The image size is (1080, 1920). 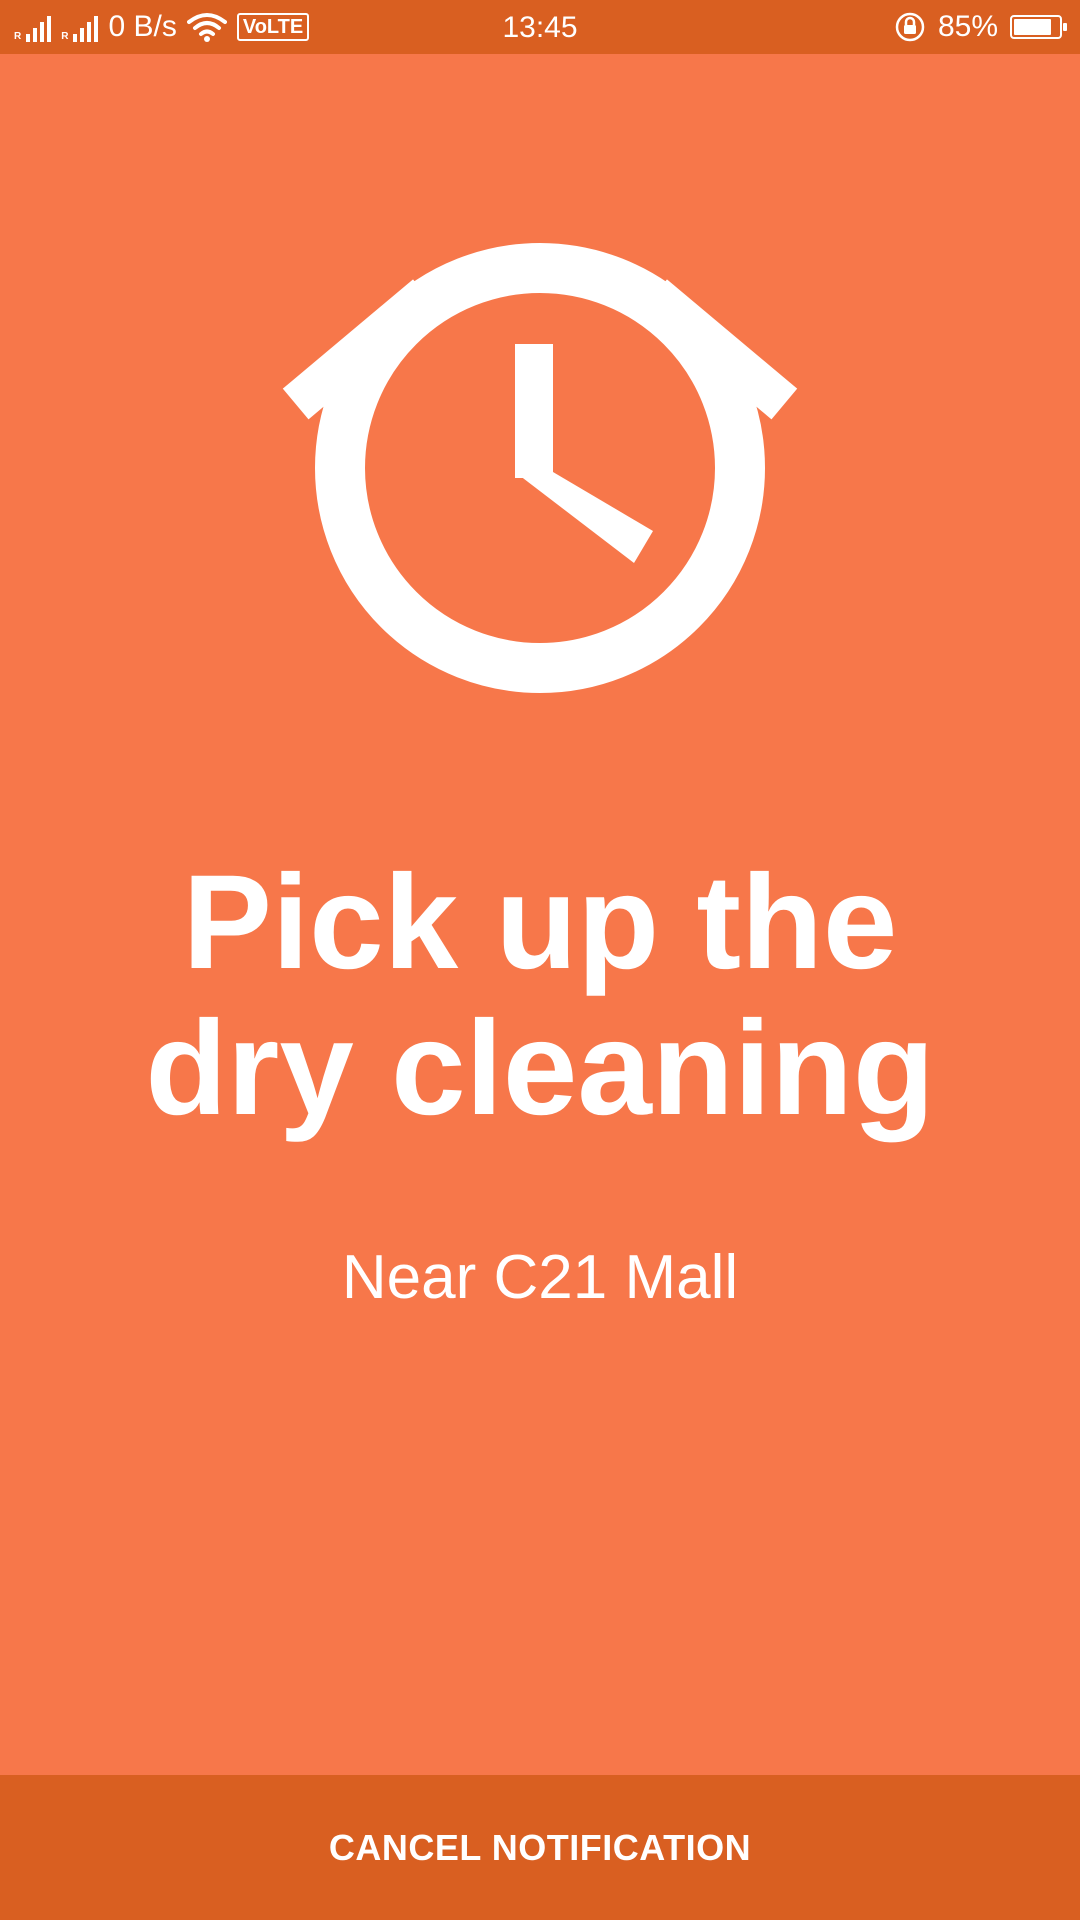 What do you see at coordinates (540, 1847) in the screenshot?
I see `cancel-notification-button: CANCEL NOTIFICATION` at bounding box center [540, 1847].